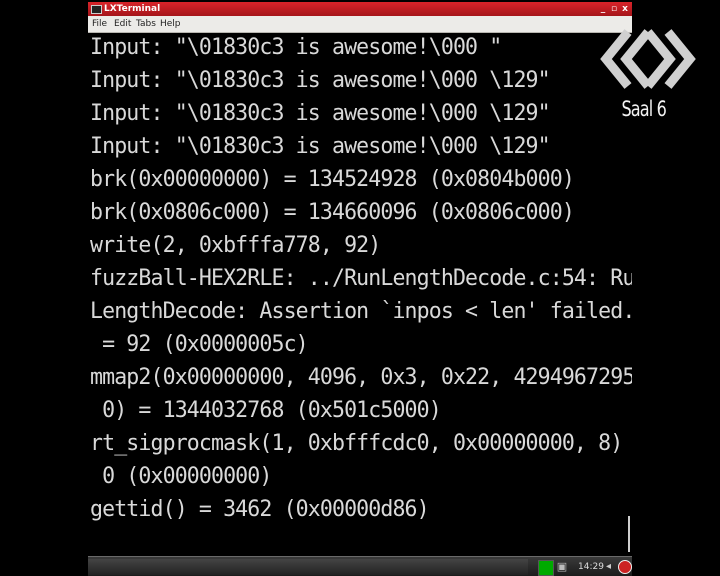 The image size is (720, 576). What do you see at coordinates (308, 567) in the screenshot?
I see `taskbar-window-list` at bounding box center [308, 567].